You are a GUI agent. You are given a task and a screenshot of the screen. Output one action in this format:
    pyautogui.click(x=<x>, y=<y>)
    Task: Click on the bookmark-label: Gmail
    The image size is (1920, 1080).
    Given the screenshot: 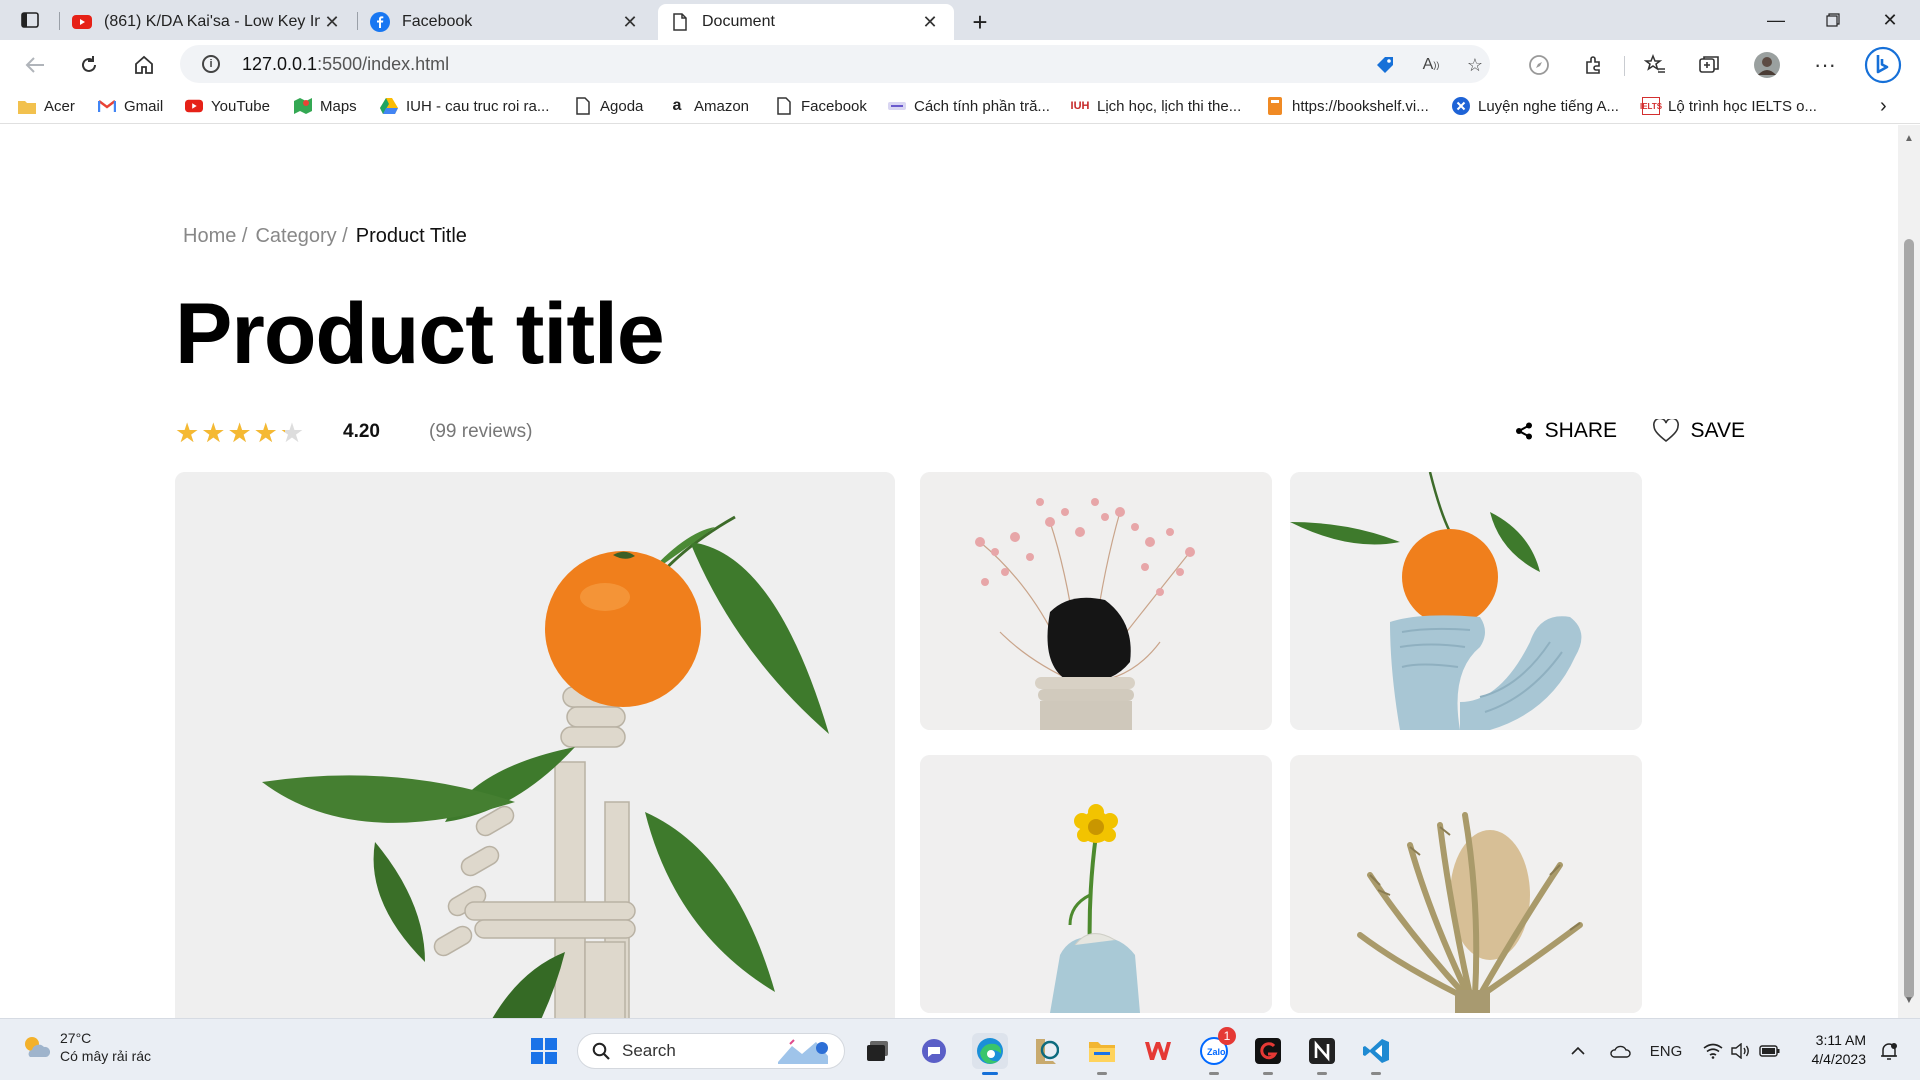 What is the action you would take?
    pyautogui.click(x=144, y=106)
    